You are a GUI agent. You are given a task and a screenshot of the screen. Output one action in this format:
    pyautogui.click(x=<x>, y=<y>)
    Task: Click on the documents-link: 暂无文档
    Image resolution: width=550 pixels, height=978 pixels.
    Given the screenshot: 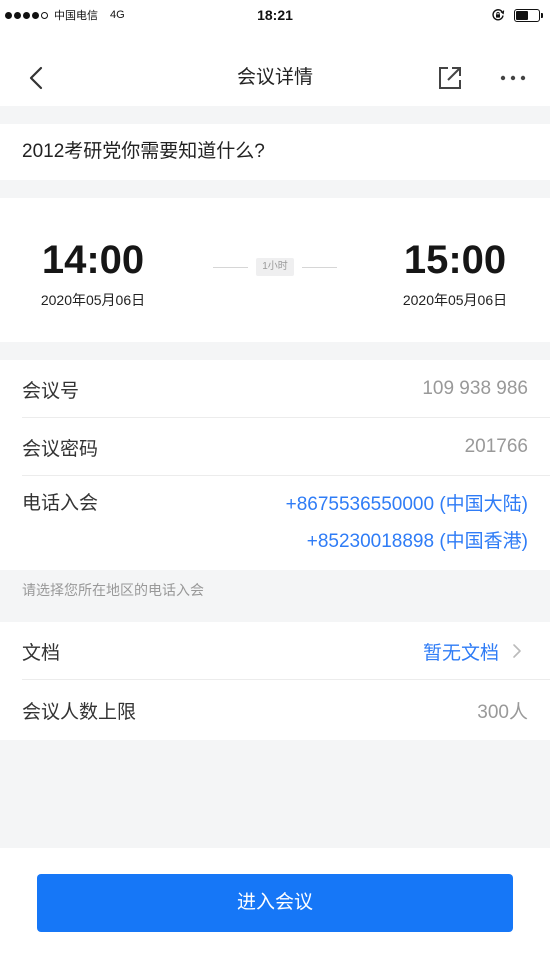 What is the action you would take?
    pyautogui.click(x=472, y=651)
    